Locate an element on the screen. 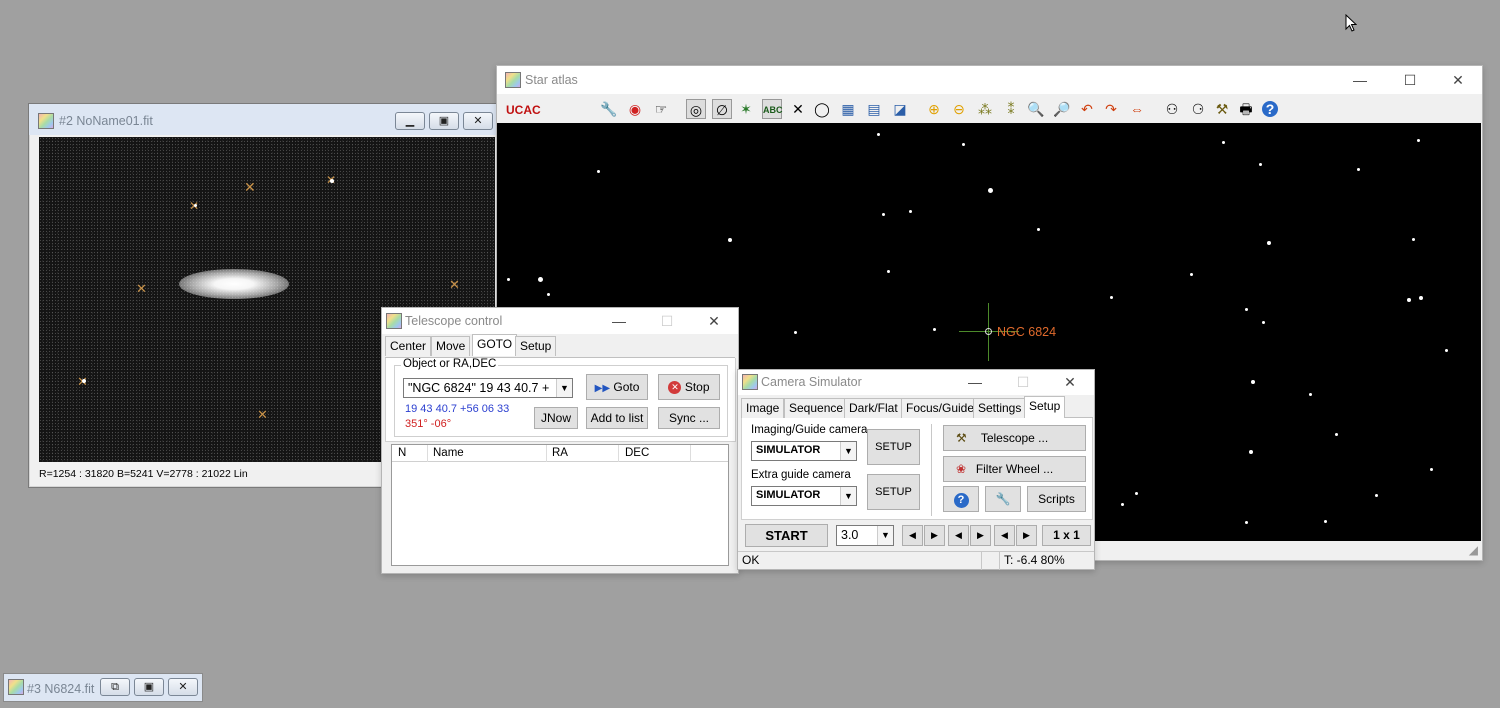 This screenshot has width=1500, height=708. labels-abc-icon: ABC is located at coordinates (772, 109).